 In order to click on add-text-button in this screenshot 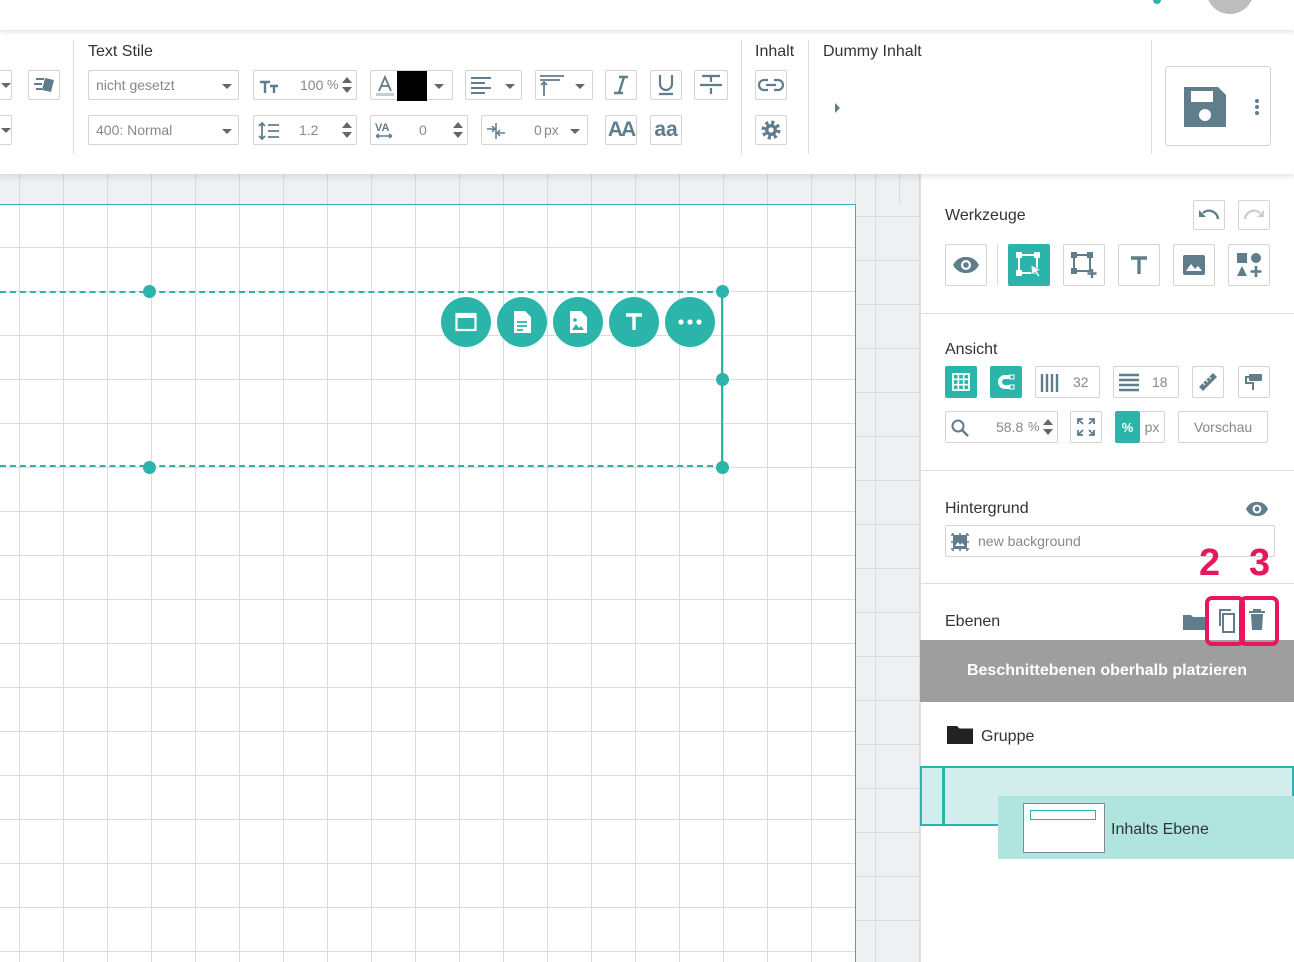, I will do `click(634, 322)`.